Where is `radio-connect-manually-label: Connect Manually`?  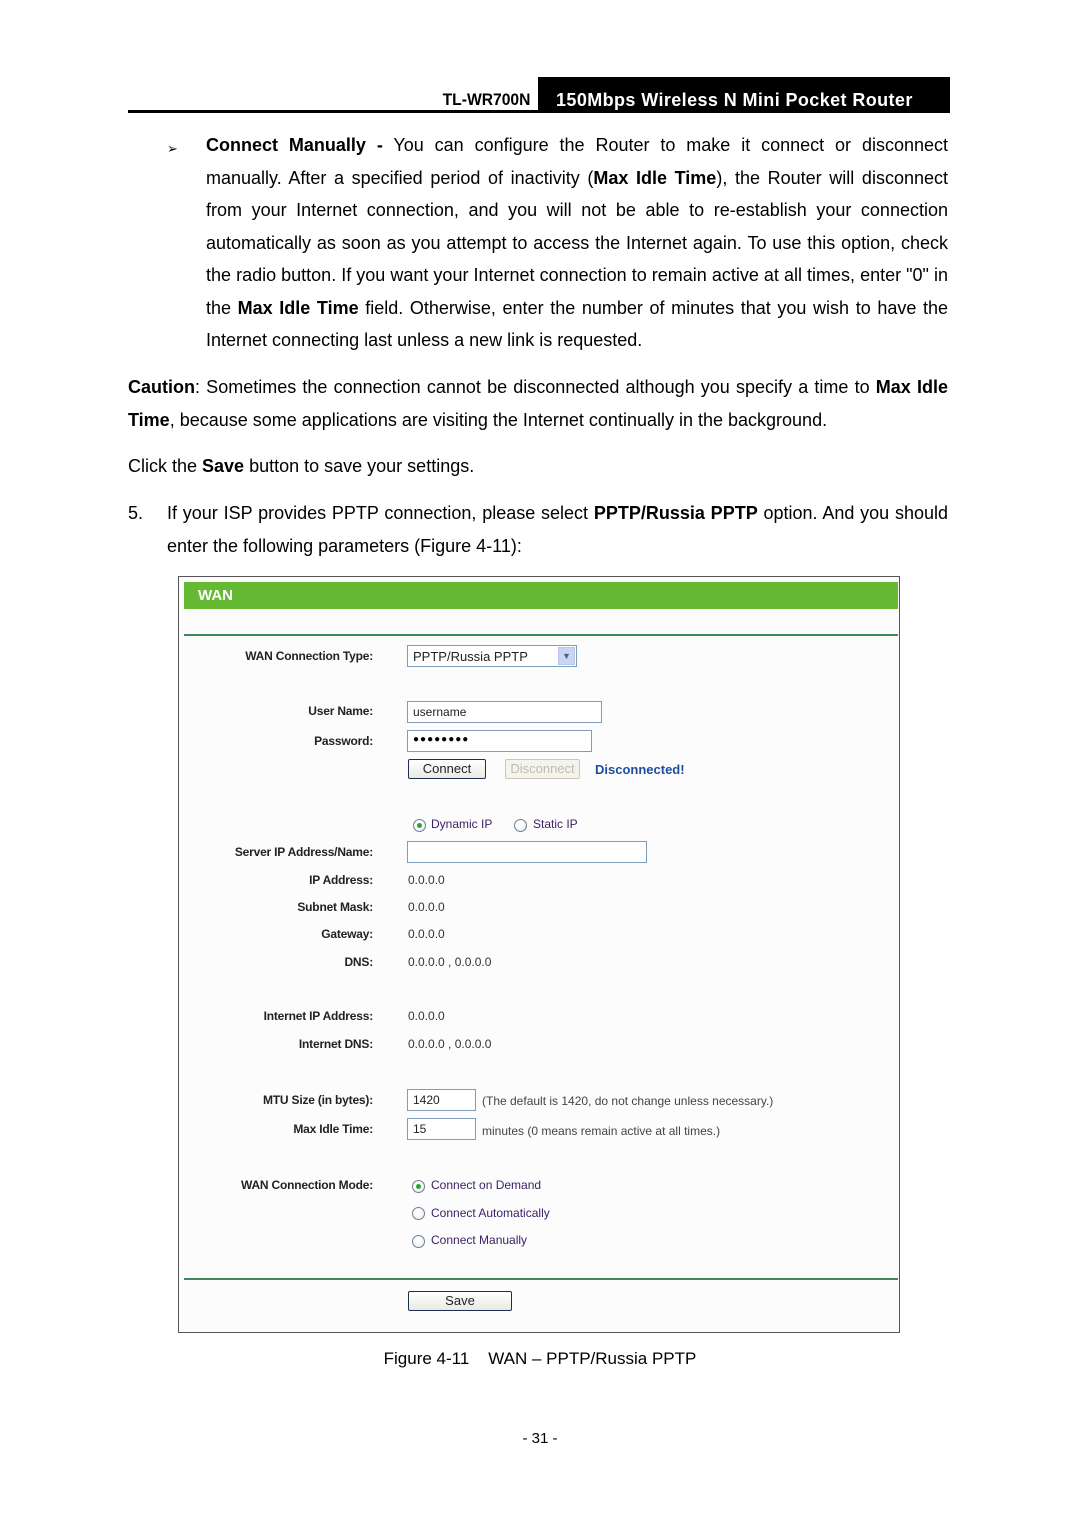
radio-connect-manually-label: Connect Manually is located at coordinates (479, 1240).